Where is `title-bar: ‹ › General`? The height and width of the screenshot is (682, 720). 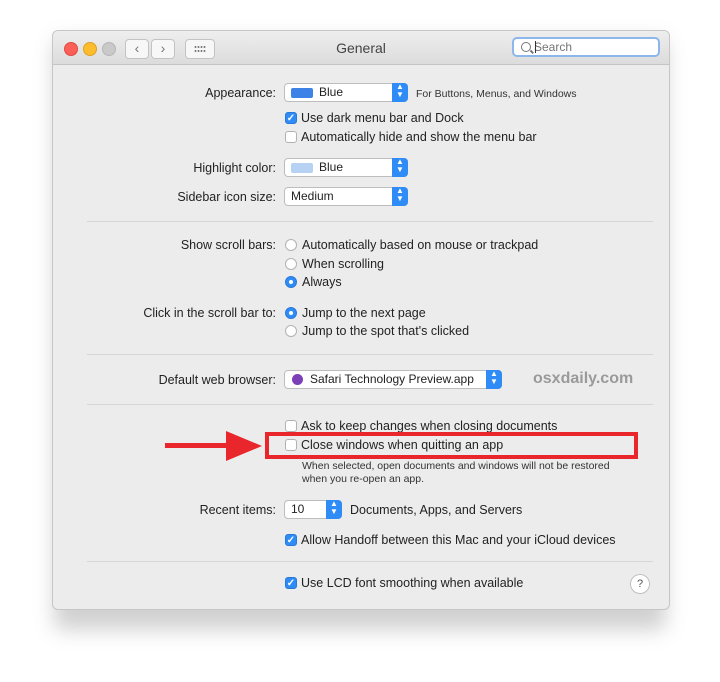 title-bar: ‹ › General is located at coordinates (361, 48).